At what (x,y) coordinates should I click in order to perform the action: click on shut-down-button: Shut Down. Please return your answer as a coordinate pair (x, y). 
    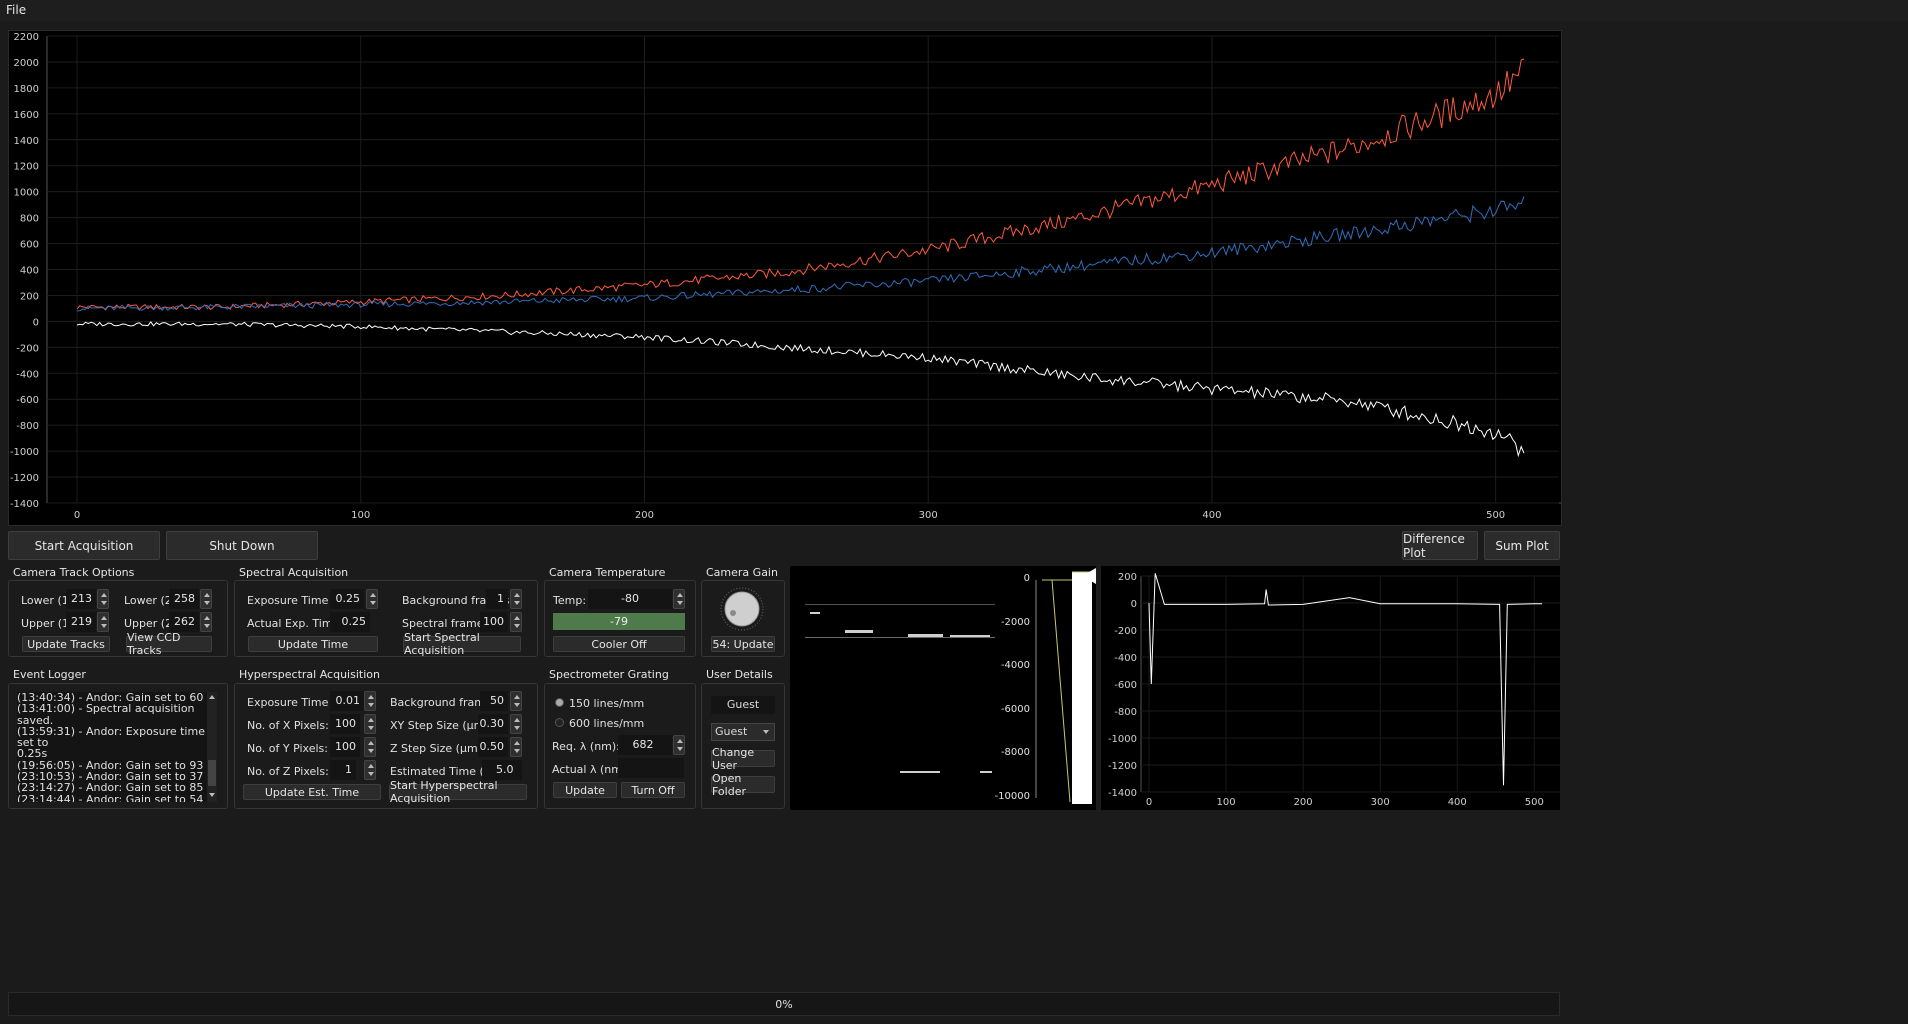
    Looking at the image, I should click on (242, 545).